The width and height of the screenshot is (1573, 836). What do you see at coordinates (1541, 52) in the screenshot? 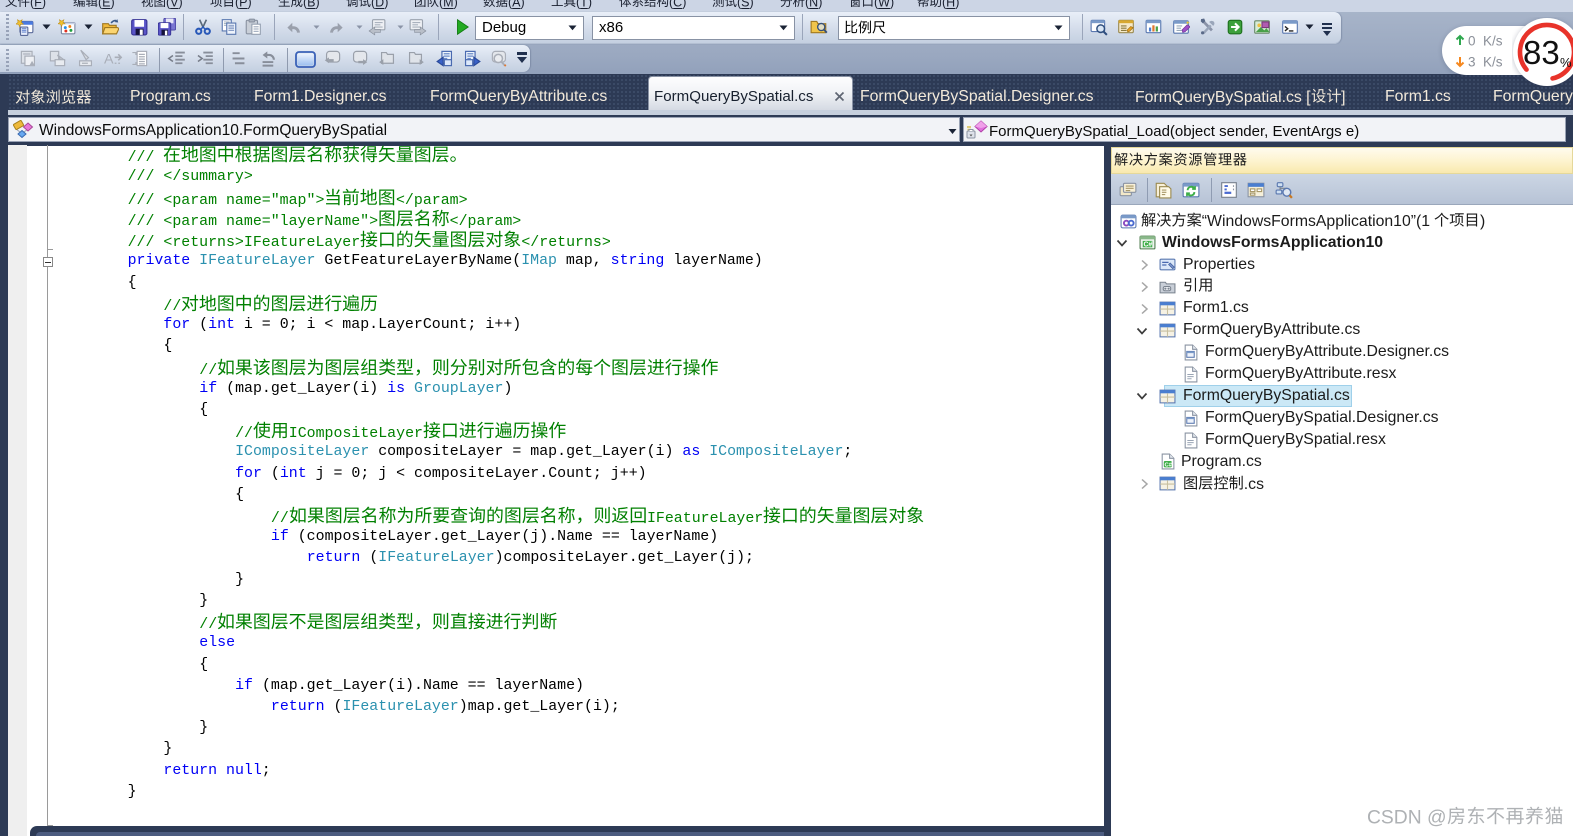
I see `svg-text: 83` at bounding box center [1541, 52].